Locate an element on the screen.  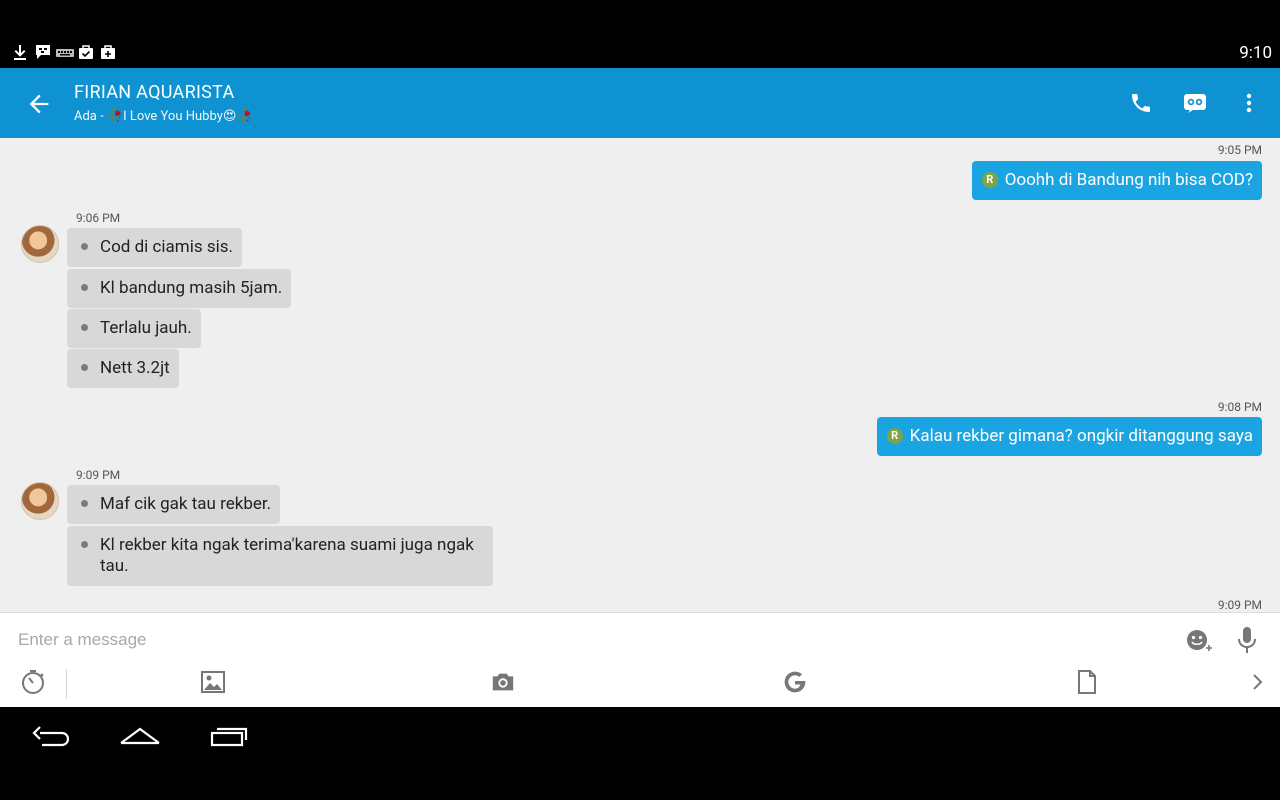
file-icon is located at coordinates (1087, 682).